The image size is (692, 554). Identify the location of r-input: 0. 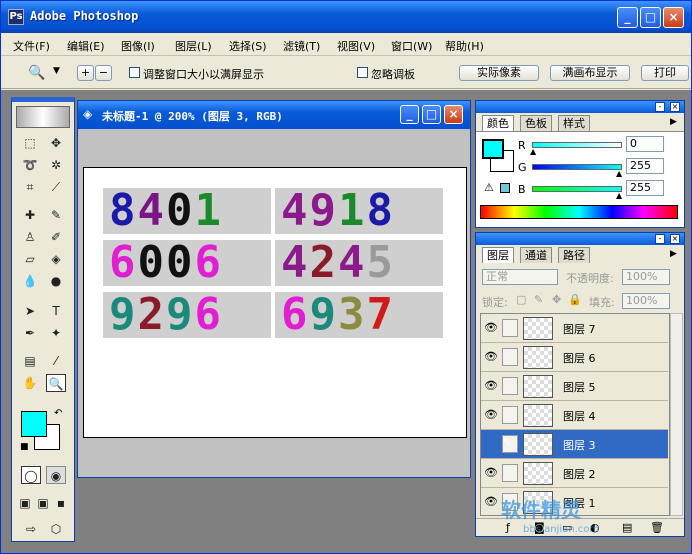
(645, 144).